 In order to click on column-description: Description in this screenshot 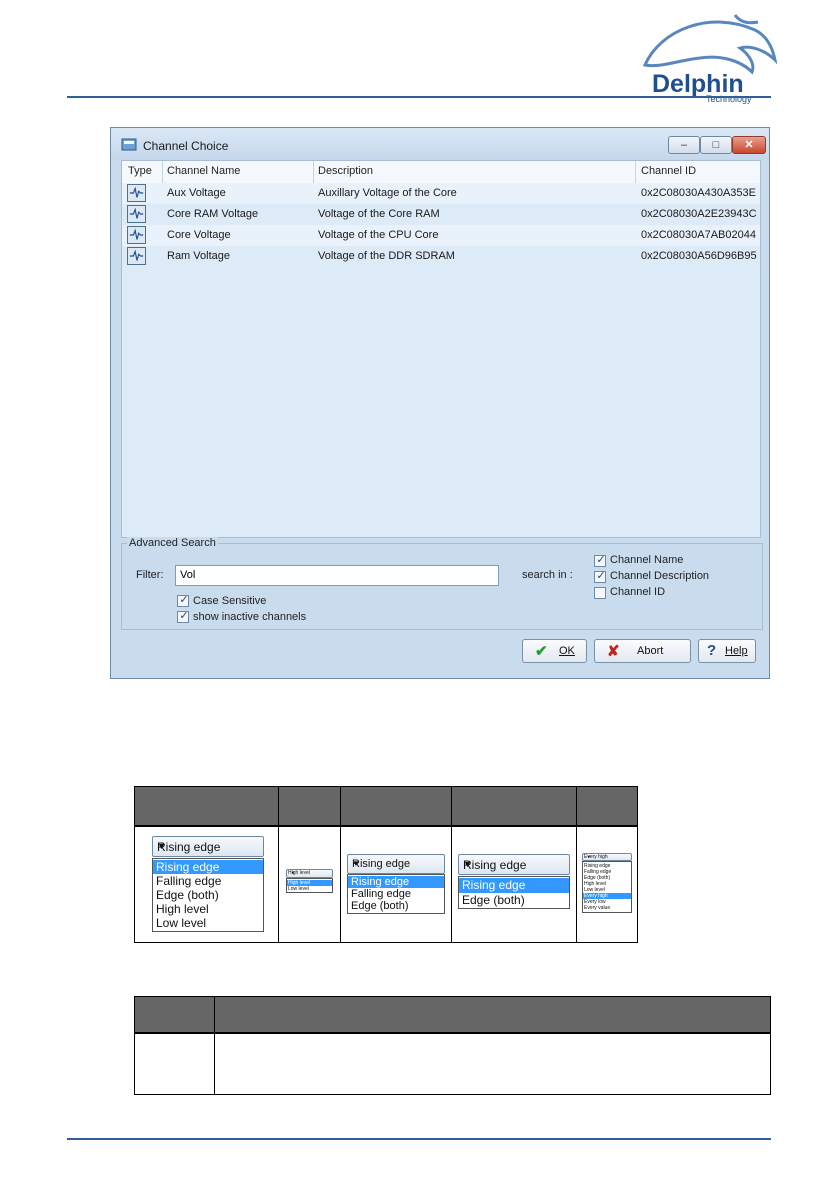, I will do `click(345, 171)`.